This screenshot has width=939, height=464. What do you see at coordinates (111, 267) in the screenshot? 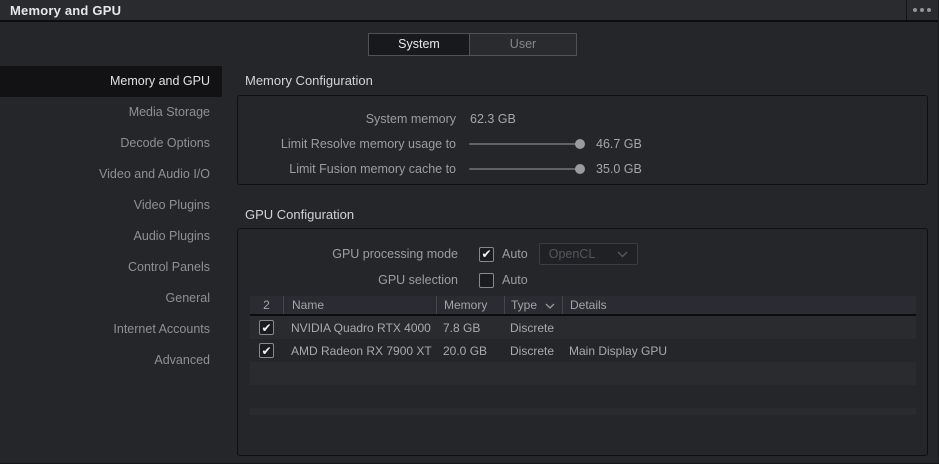
I see `sidebar-item-control-panels: Control Panels` at bounding box center [111, 267].